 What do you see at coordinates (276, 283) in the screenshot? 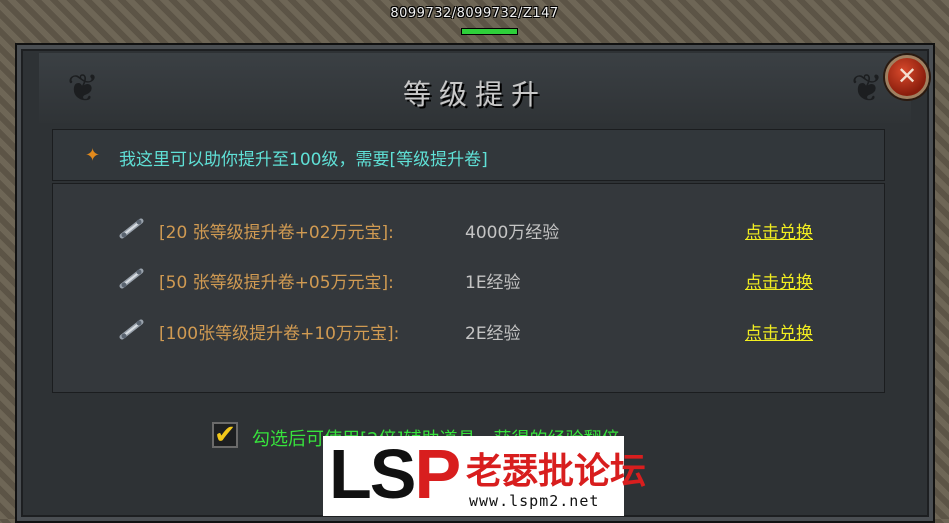
I see `exchange-label: [50 张等级提升卷+05万元宝]:` at bounding box center [276, 283].